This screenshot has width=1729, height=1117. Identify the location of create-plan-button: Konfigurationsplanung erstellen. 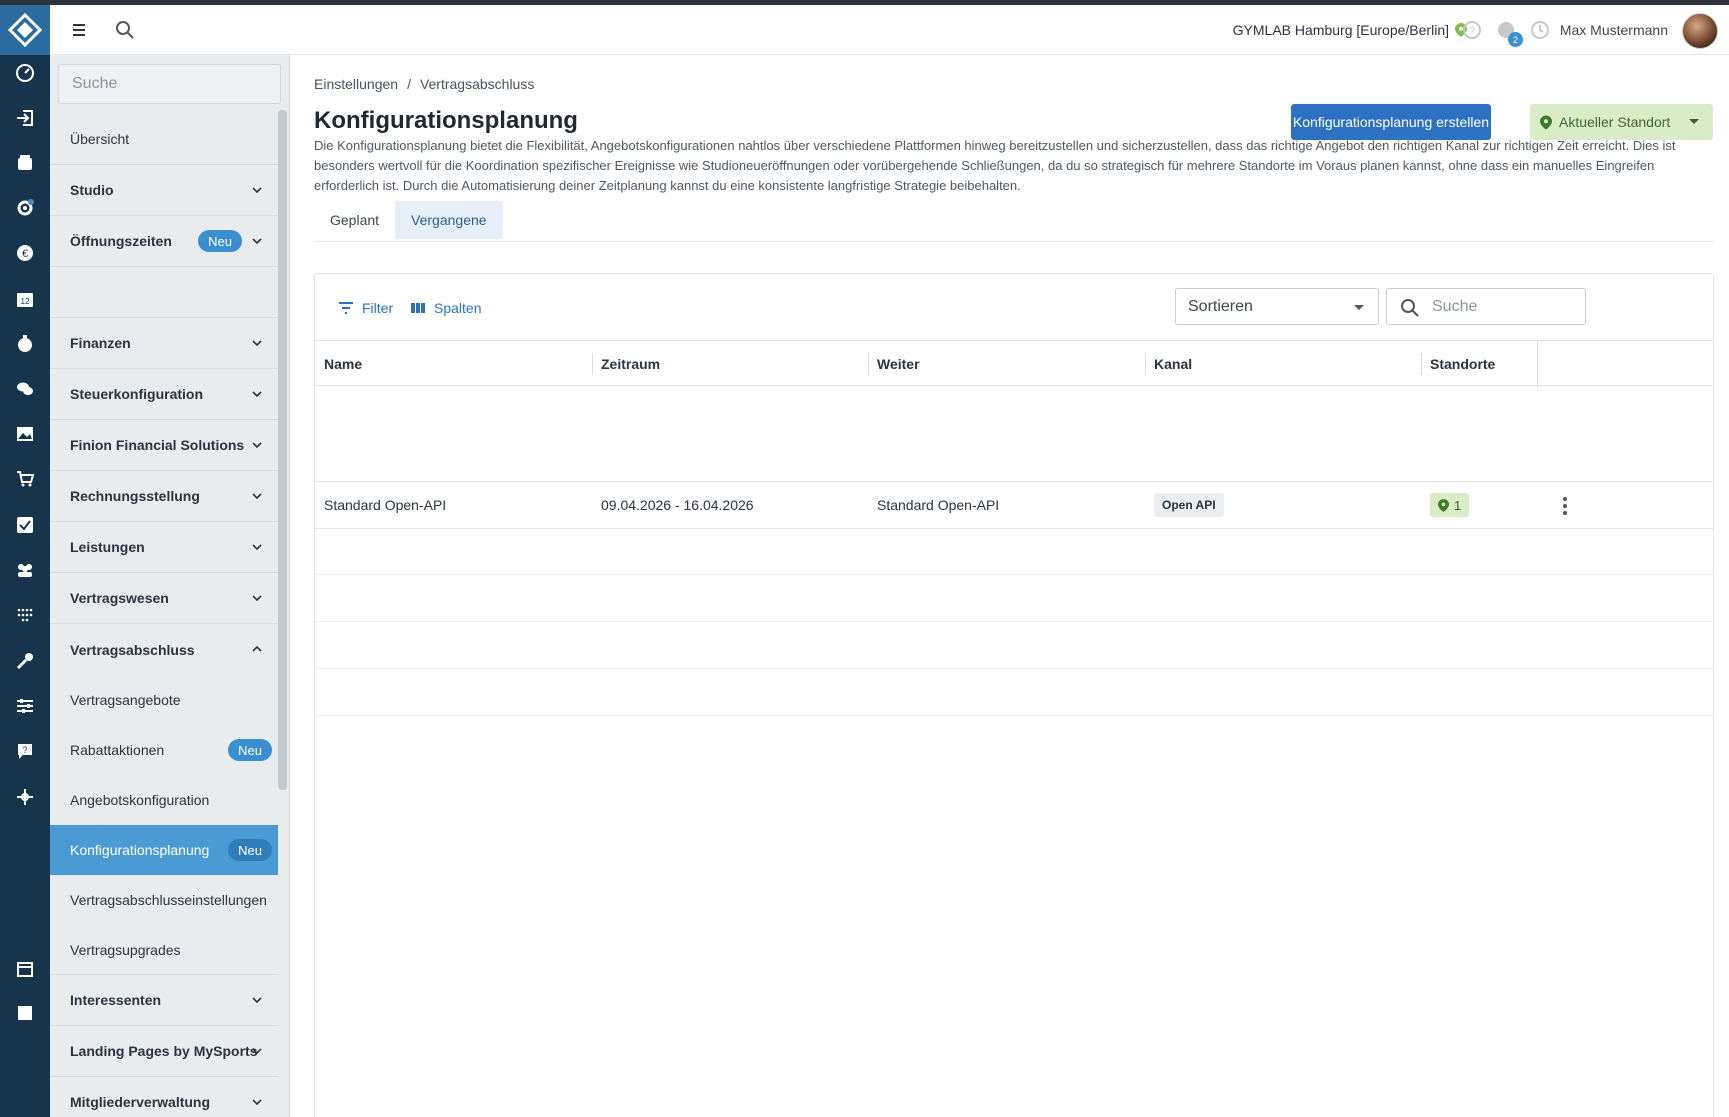
(1391, 122).